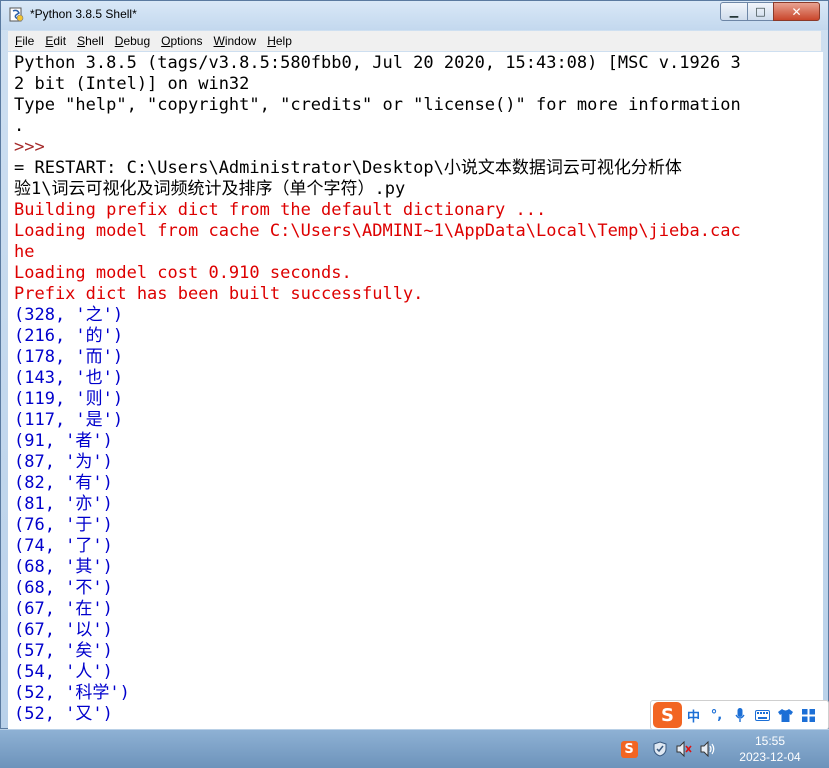 Image resolution: width=829 pixels, height=768 pixels. Describe the element at coordinates (63, 609) in the screenshot. I see `shell-line: (67, '在')` at that location.